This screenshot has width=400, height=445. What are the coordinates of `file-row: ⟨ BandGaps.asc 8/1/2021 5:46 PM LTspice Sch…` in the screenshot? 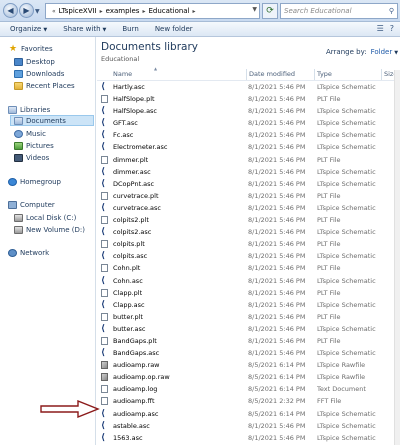 It's located at (248, 353).